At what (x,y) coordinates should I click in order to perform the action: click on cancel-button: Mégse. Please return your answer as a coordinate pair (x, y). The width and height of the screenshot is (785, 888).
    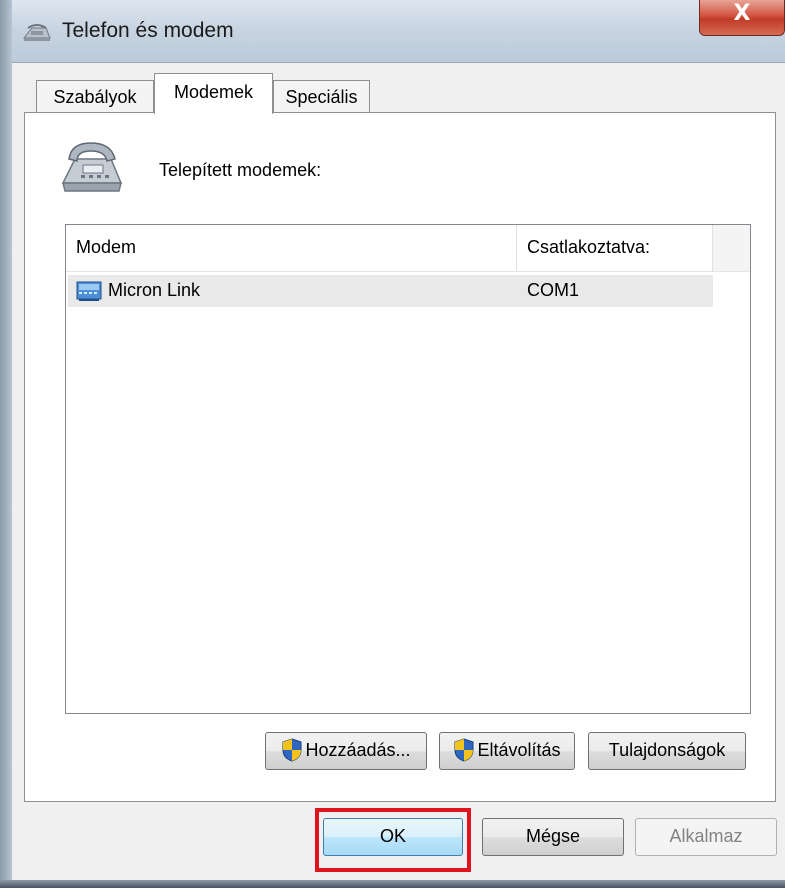
    Looking at the image, I should click on (553, 837).